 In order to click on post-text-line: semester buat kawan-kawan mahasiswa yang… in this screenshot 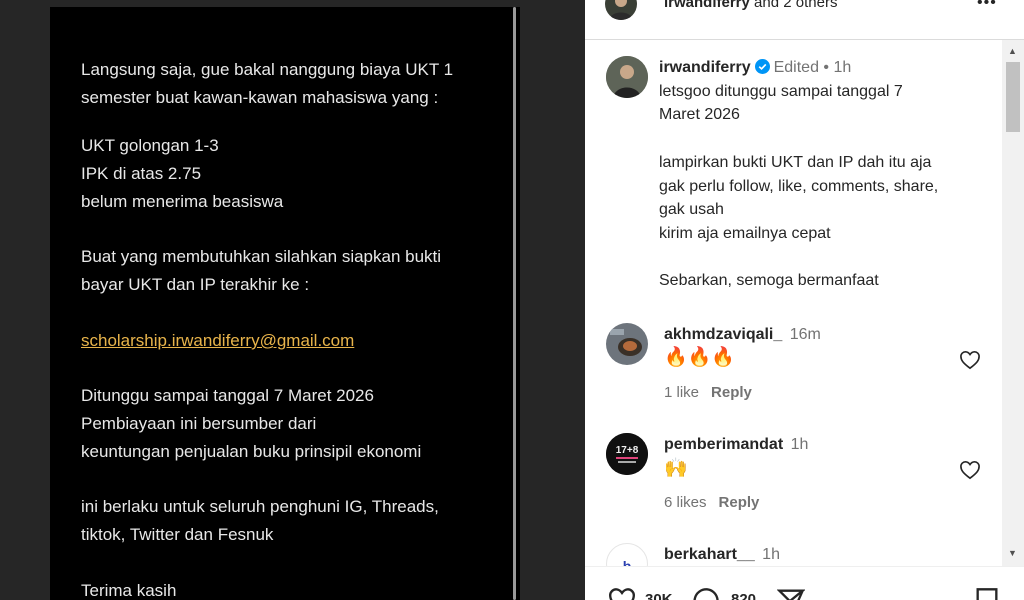, I will do `click(260, 97)`.